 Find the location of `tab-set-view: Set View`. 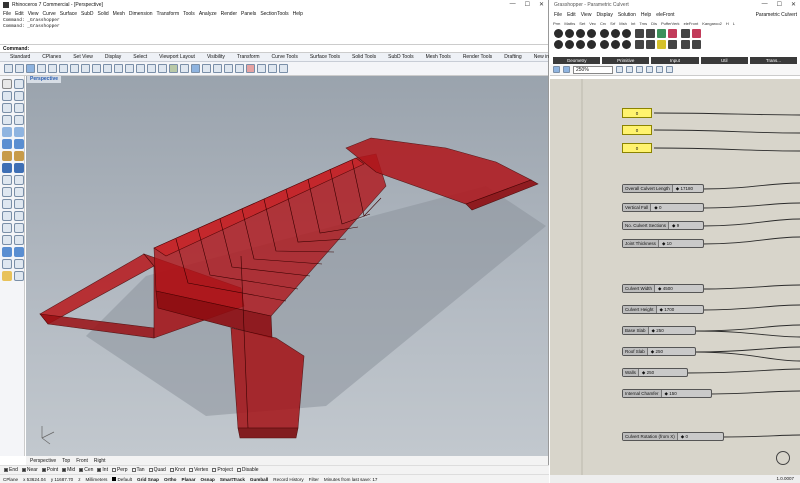

tab-set-view: Set View is located at coordinates (83, 57).